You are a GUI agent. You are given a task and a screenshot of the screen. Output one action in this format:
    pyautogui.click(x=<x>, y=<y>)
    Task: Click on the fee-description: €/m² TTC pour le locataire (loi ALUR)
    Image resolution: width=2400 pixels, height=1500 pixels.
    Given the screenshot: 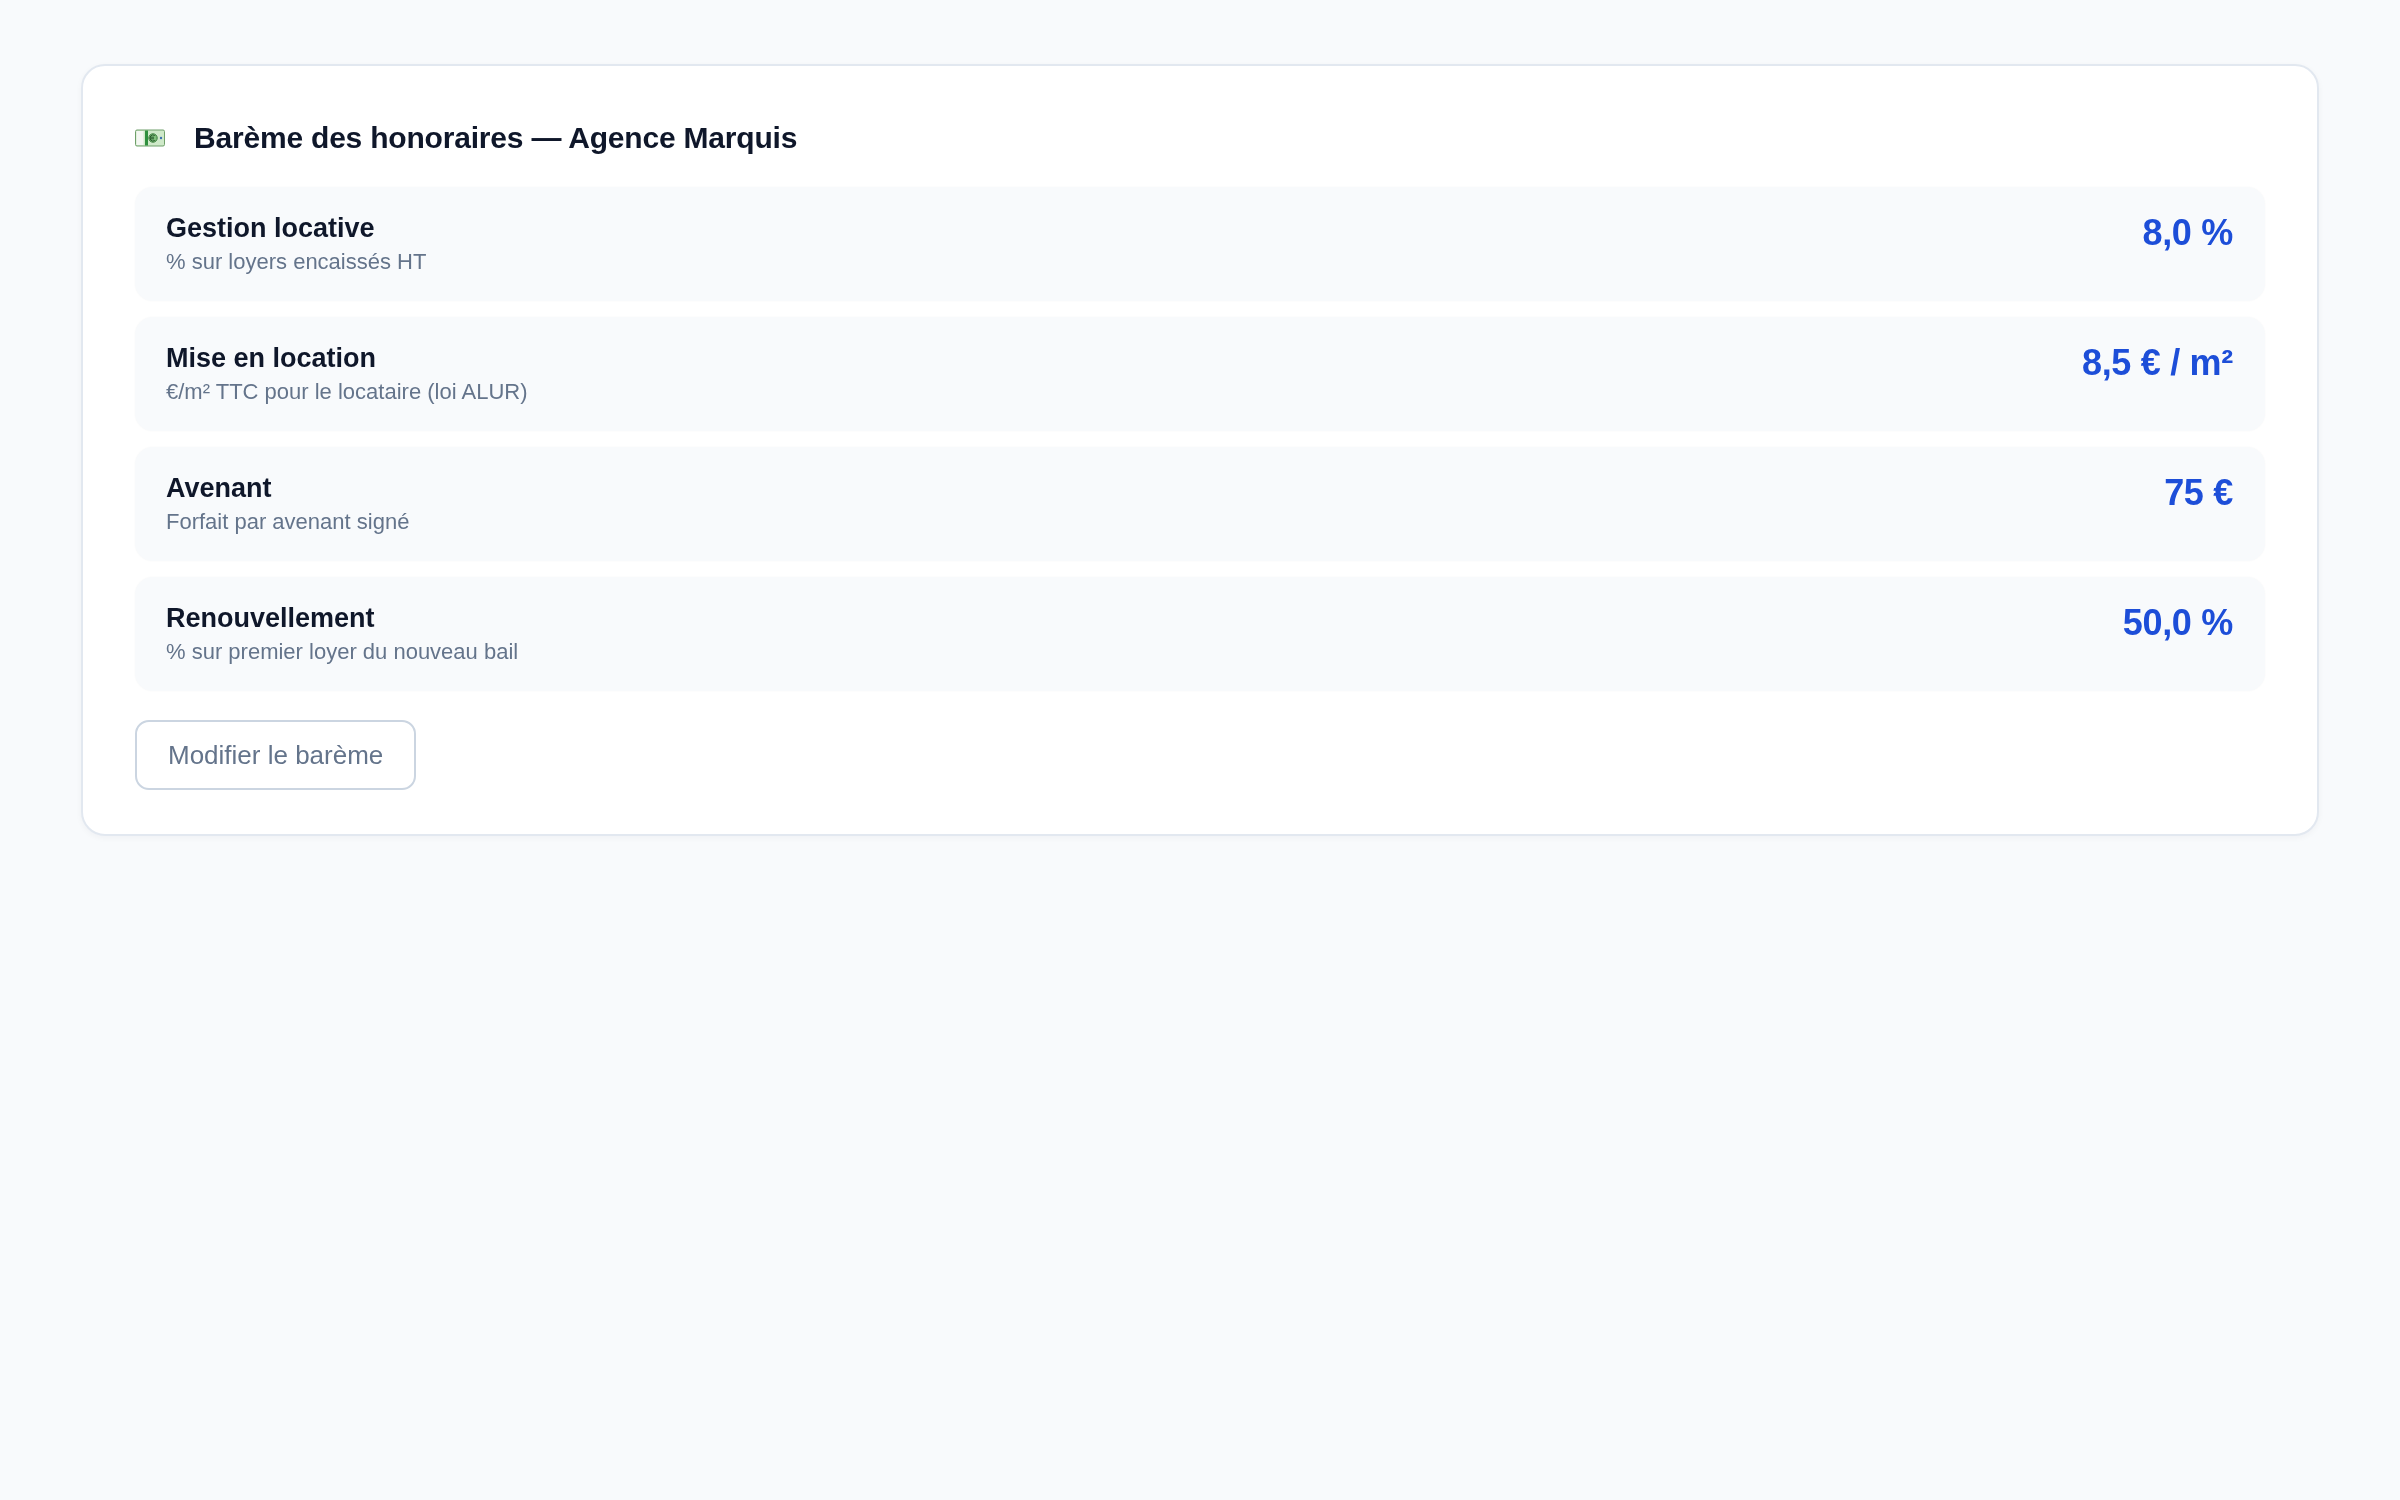 What is the action you would take?
    pyautogui.click(x=347, y=392)
    